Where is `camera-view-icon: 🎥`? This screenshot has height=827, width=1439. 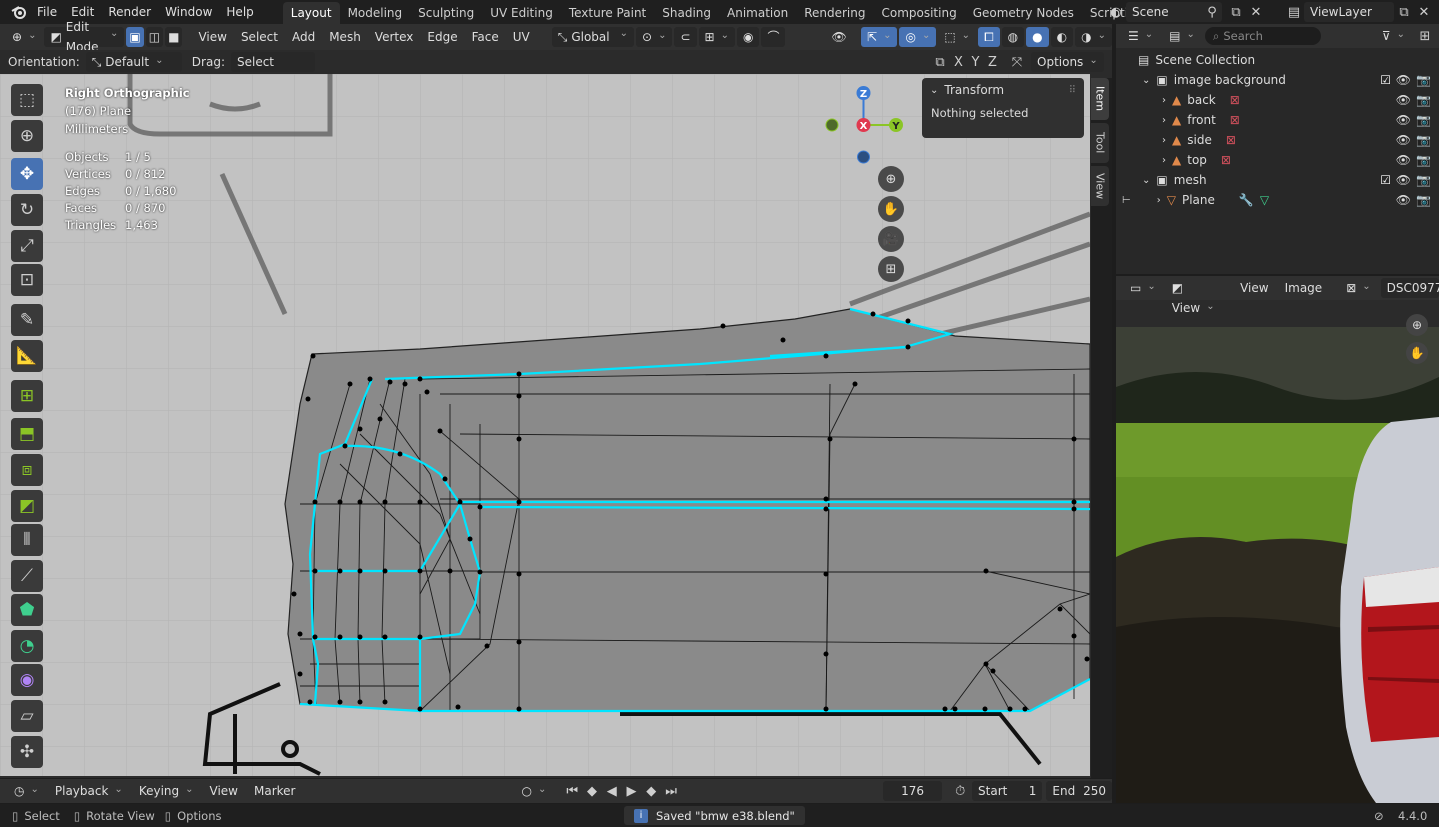
camera-view-icon: 🎥 is located at coordinates (891, 239).